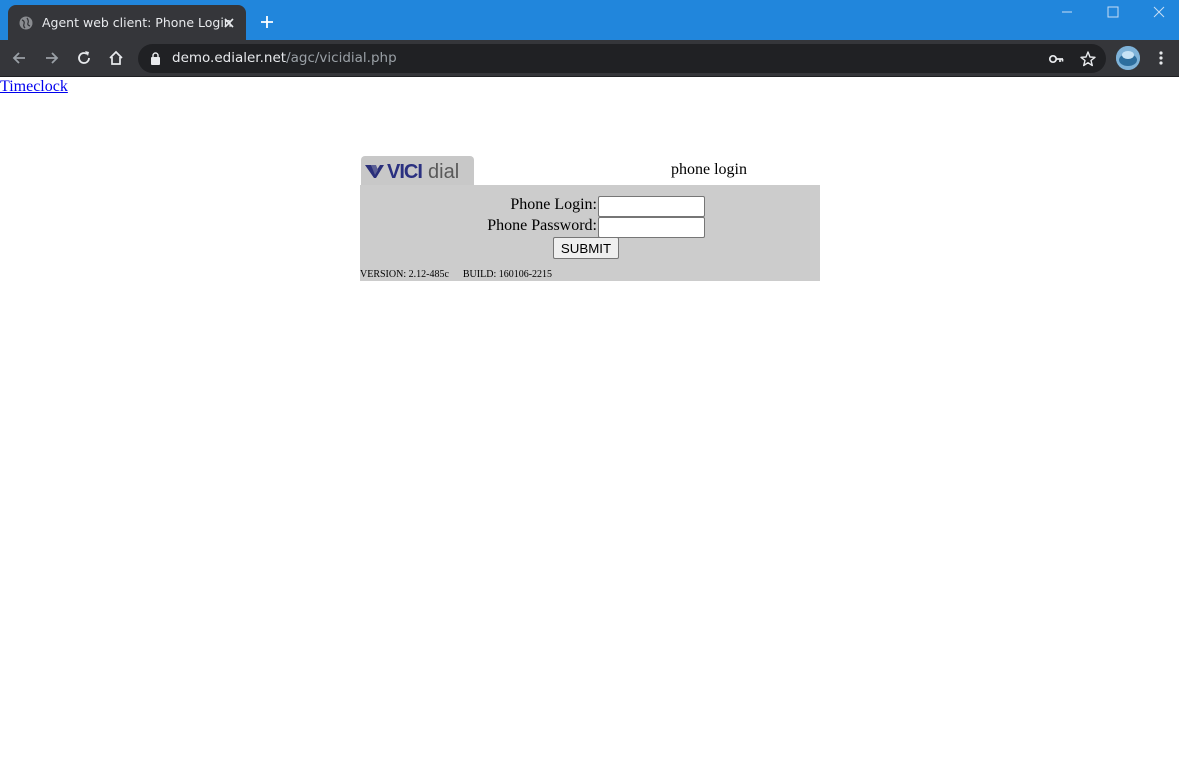 This screenshot has width=1179, height=767. What do you see at coordinates (553, 204) in the screenshot?
I see `phone-login-label: Phone Login:` at bounding box center [553, 204].